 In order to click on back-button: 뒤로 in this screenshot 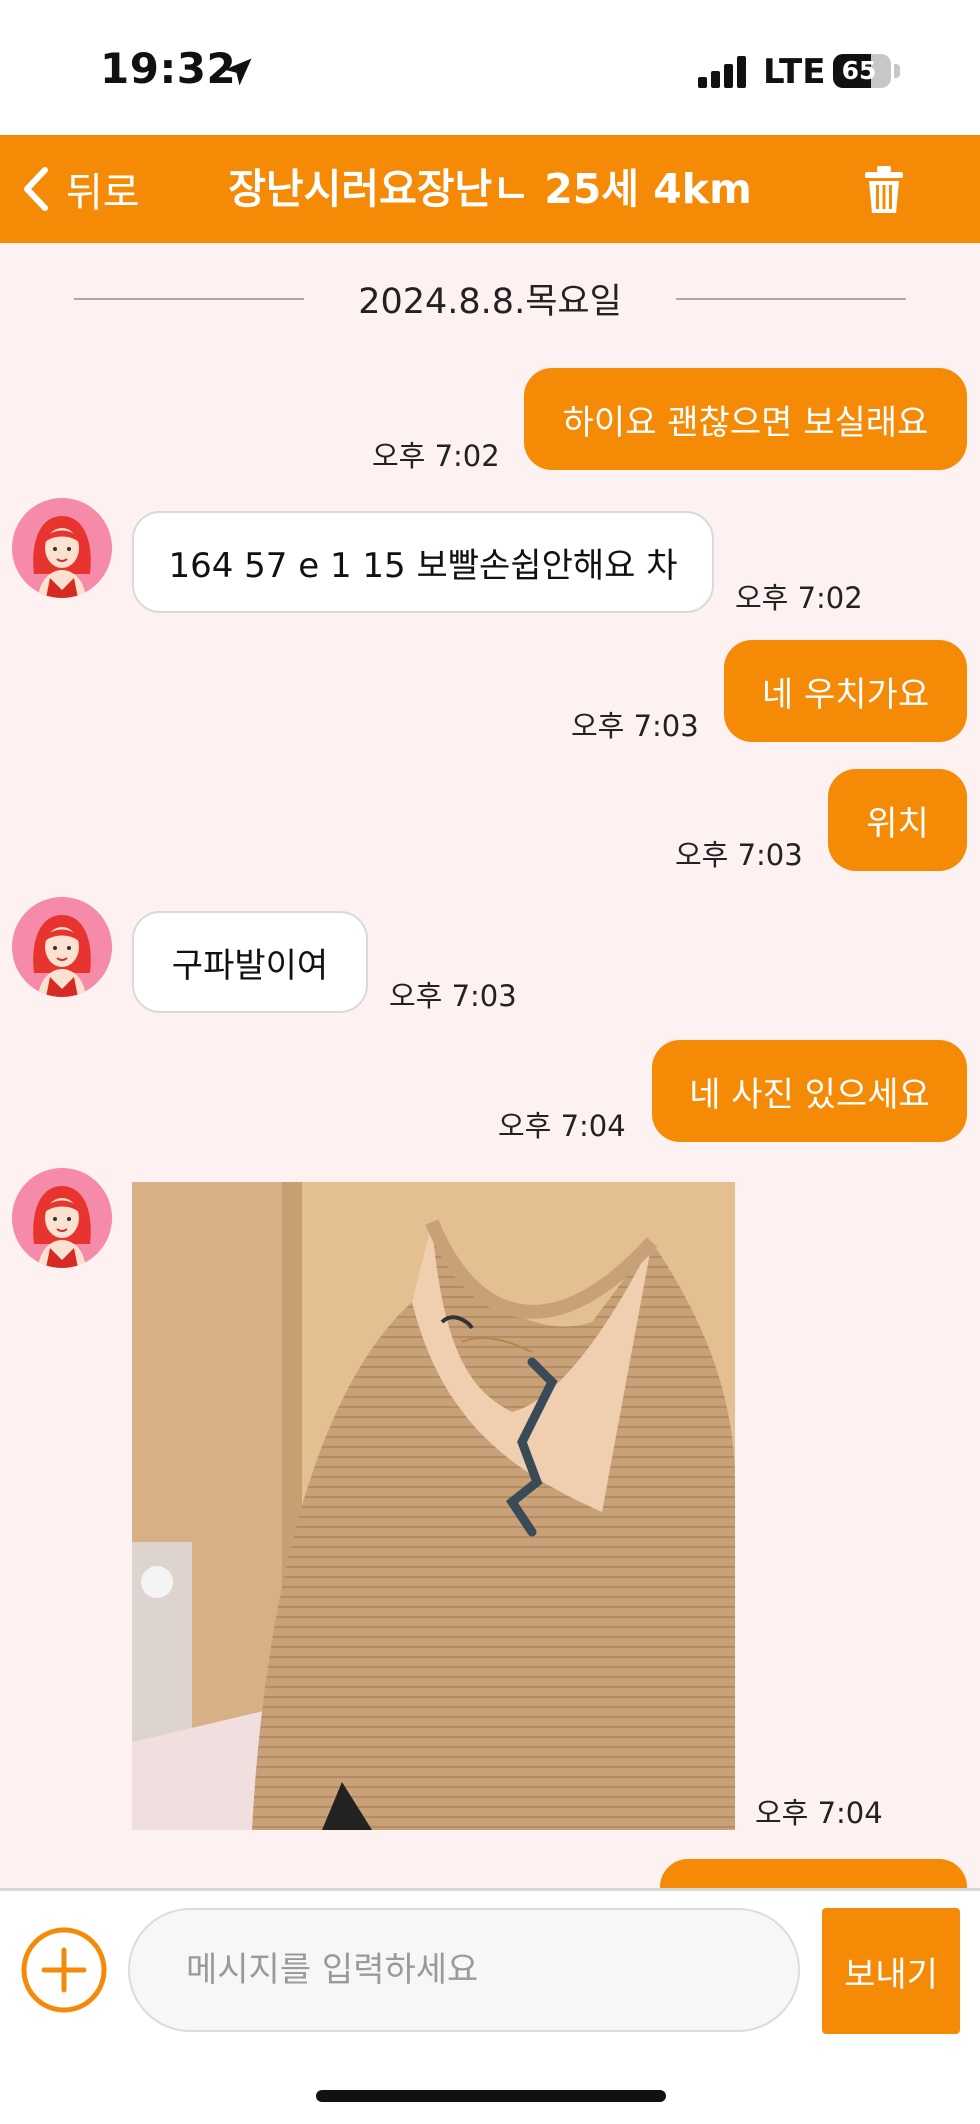, I will do `click(79, 189)`.